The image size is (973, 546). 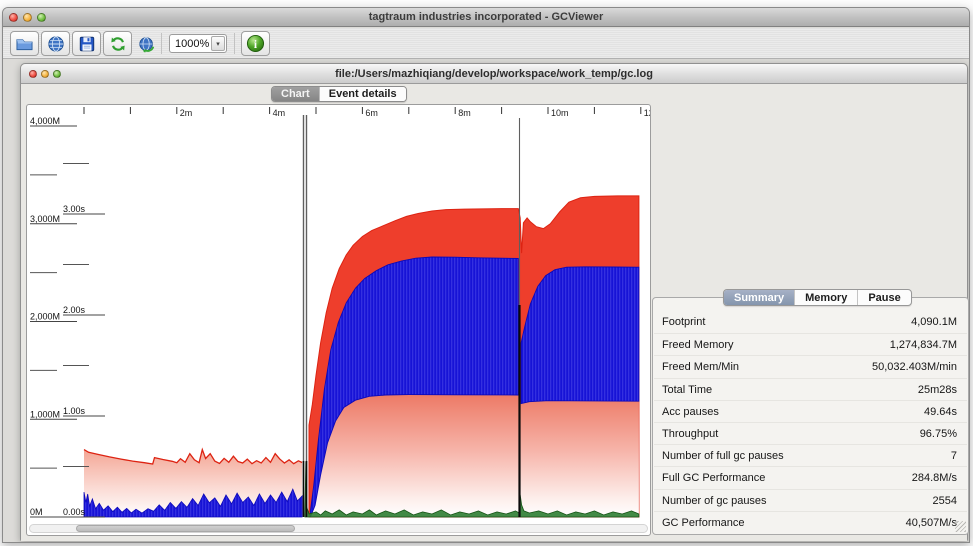 I want to click on summary-row-value: 49.64s, so click(x=940, y=411).